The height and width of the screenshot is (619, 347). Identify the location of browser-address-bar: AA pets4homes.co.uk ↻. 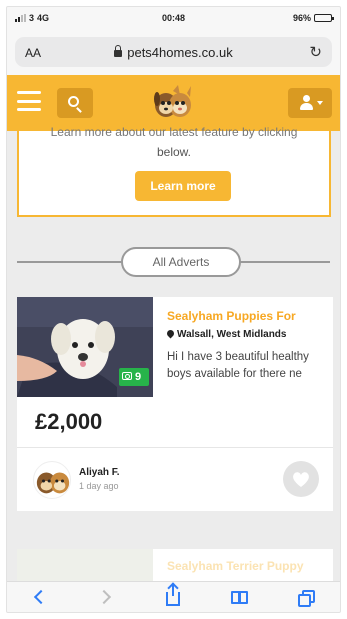
(173, 52).